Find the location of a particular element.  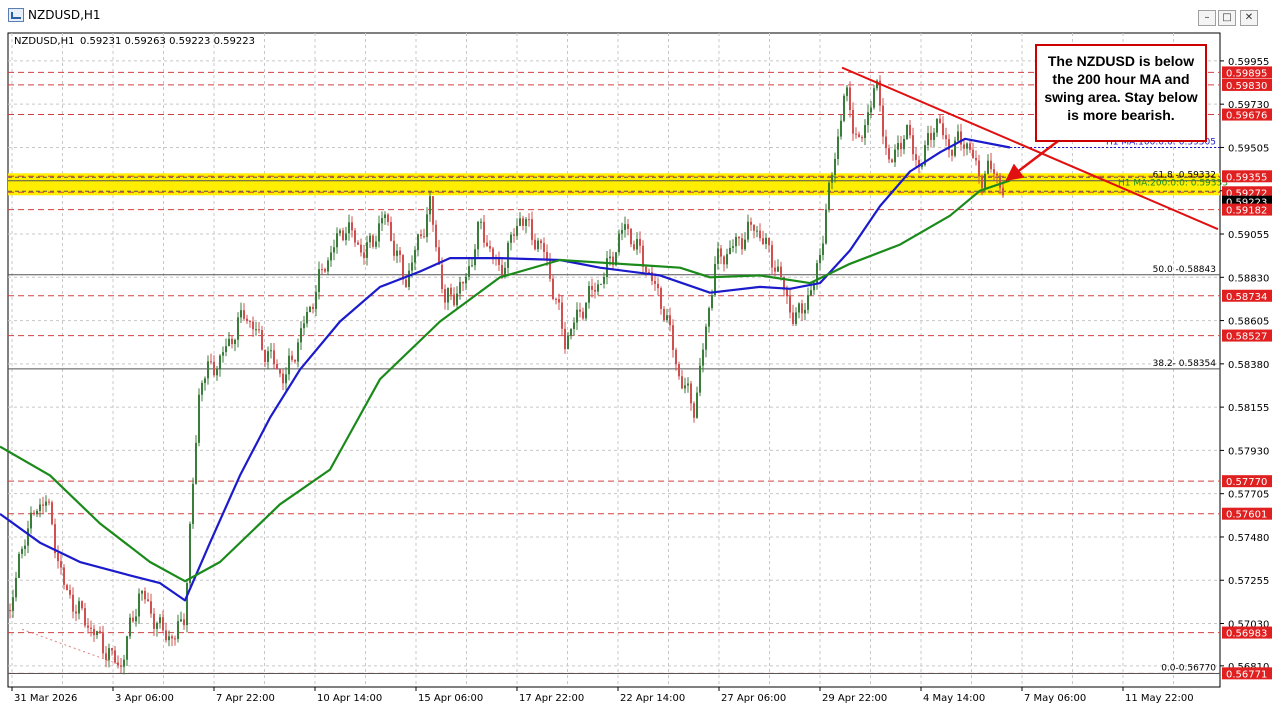

price-tag-label: 0.58734 is located at coordinates (1246, 297).